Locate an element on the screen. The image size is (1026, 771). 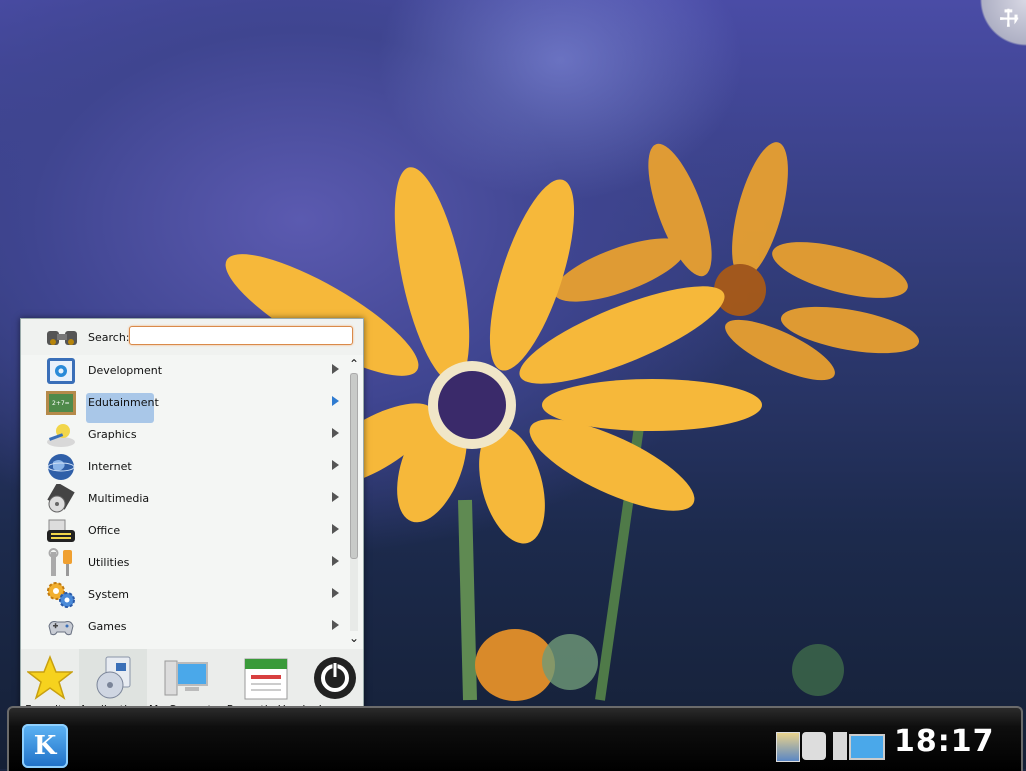
category-utilities: Utilities is located at coordinates (182, 563).